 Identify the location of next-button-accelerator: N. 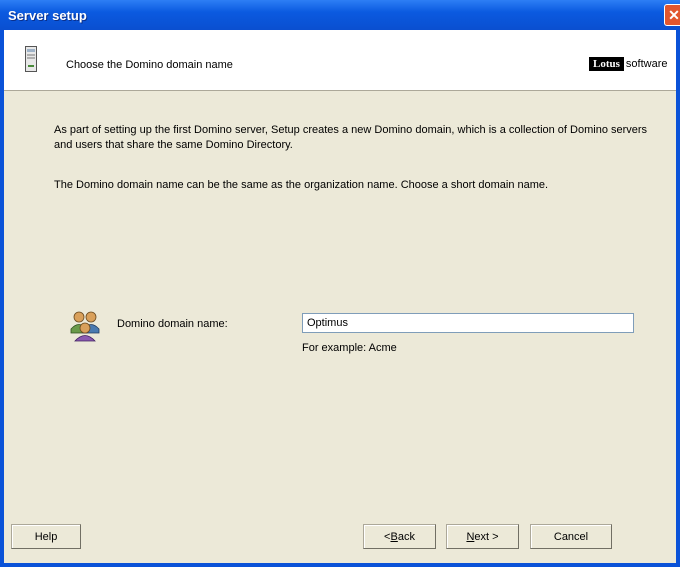
(470, 536).